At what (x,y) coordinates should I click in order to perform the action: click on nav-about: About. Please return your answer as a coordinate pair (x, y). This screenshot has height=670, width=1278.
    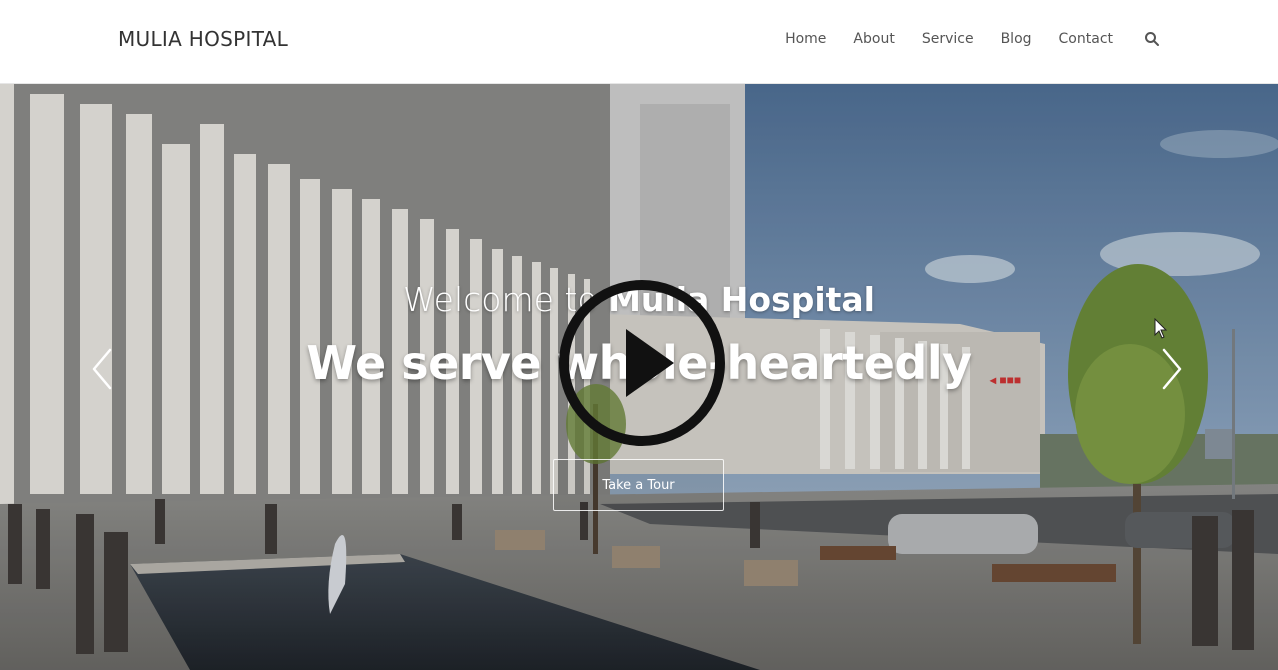
    Looking at the image, I should click on (873, 39).